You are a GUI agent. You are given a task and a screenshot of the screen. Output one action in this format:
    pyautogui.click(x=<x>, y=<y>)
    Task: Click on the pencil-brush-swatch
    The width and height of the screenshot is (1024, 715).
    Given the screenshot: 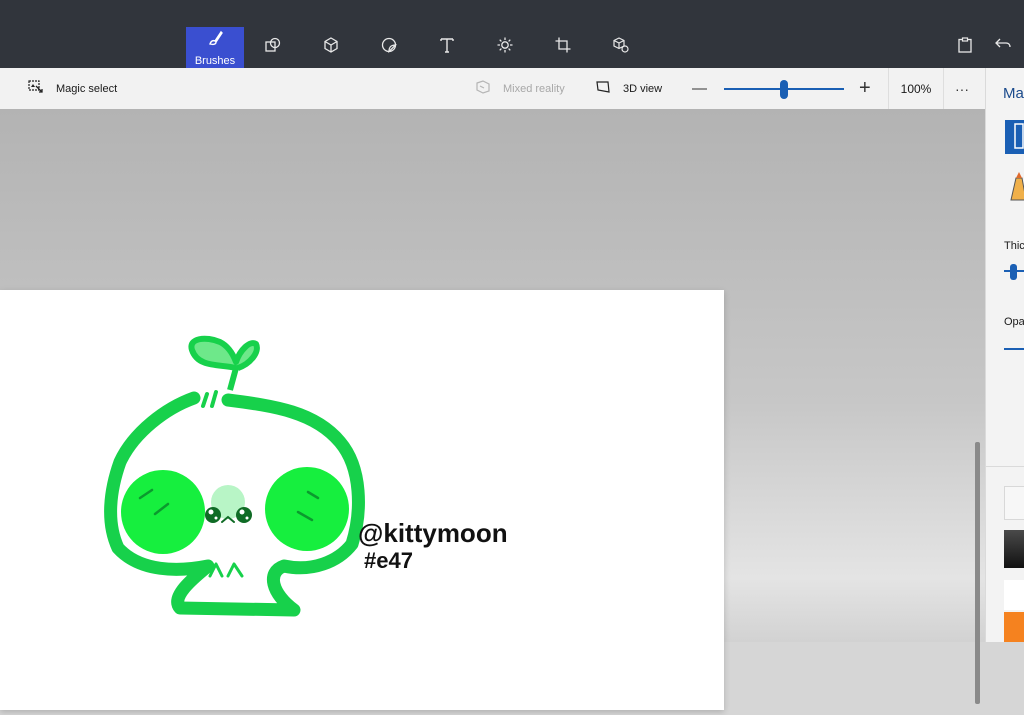 What is the action you would take?
    pyautogui.click(x=1016, y=187)
    